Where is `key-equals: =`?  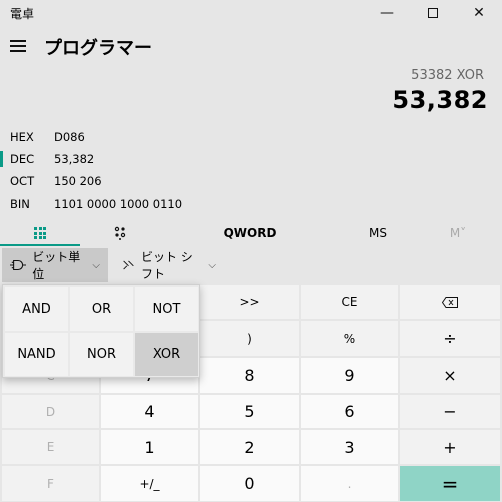 key-equals: = is located at coordinates (450, 483).